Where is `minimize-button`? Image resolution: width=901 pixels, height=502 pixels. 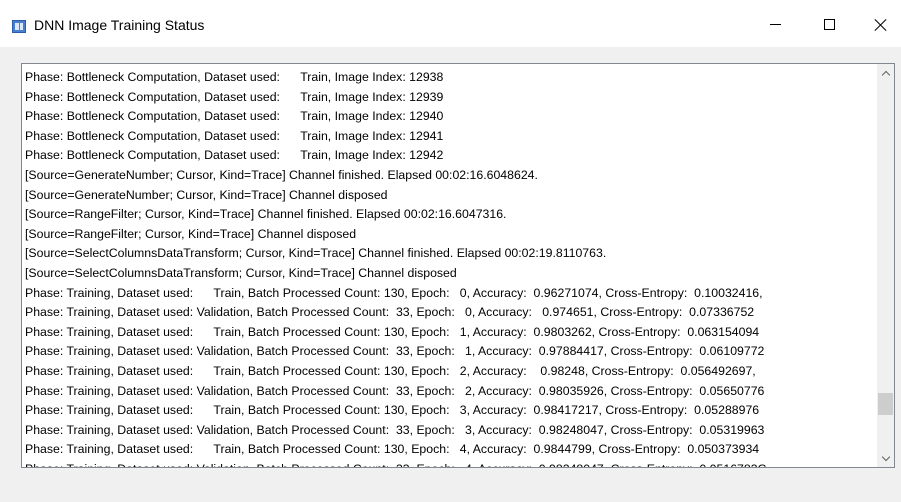 minimize-button is located at coordinates (775, 23).